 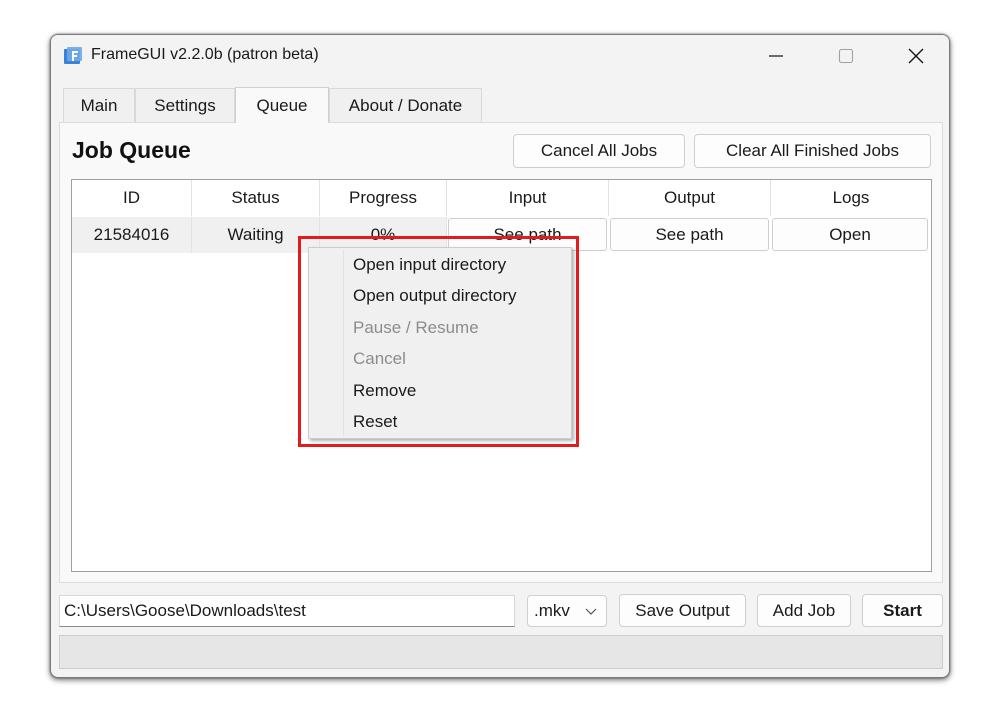 What do you see at coordinates (73, 55) in the screenshot?
I see `framegui-app-icon` at bounding box center [73, 55].